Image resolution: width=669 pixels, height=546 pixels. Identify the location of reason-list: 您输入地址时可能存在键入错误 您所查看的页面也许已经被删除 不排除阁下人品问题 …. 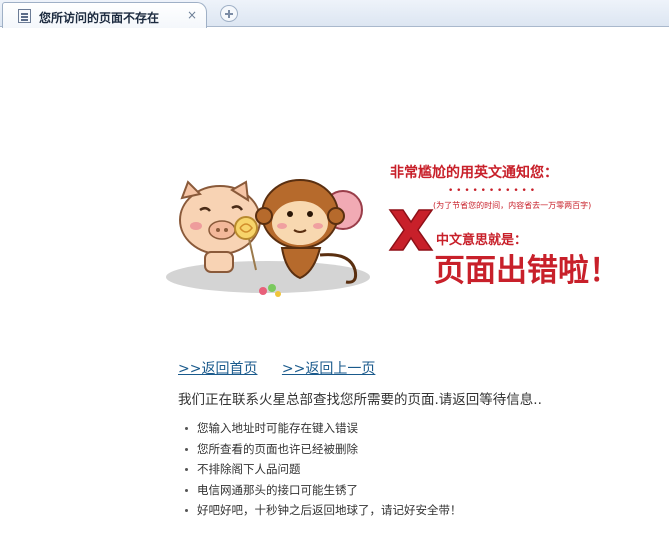
(322, 471).